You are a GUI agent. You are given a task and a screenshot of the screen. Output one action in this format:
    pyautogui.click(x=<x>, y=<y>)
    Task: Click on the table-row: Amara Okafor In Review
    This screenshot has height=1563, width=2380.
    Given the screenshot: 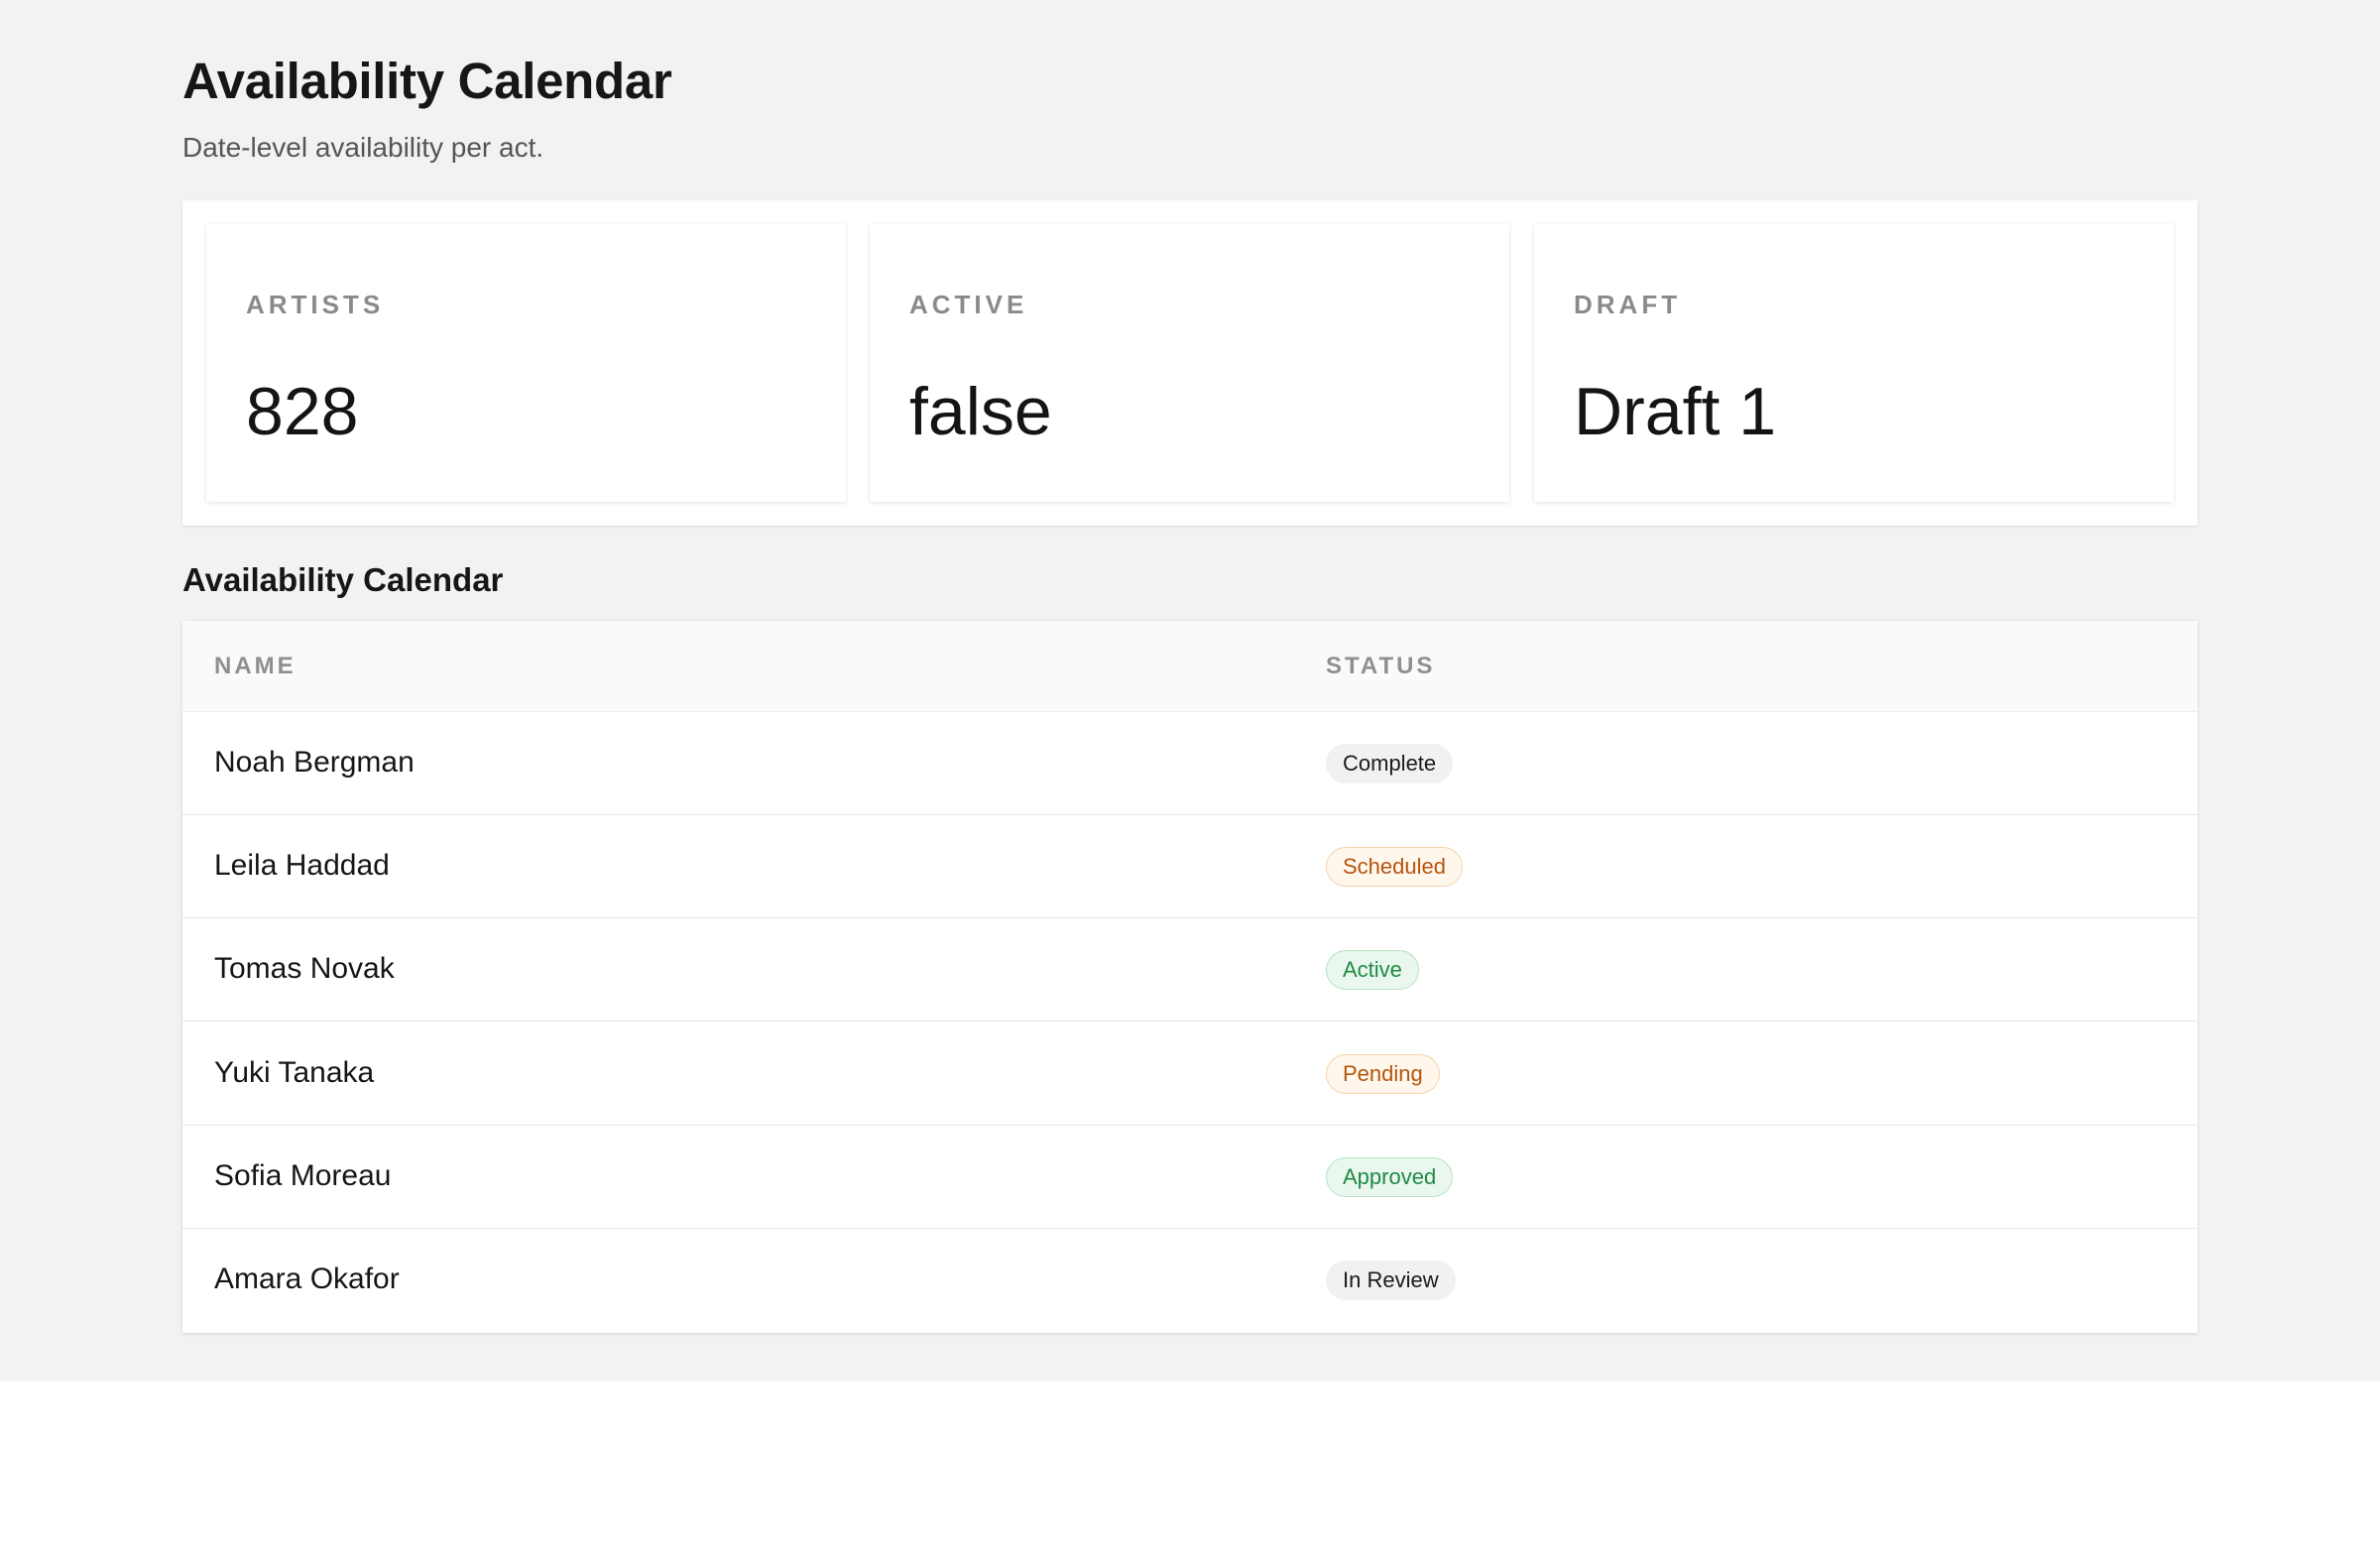 What is the action you would take?
    pyautogui.click(x=1190, y=1280)
    